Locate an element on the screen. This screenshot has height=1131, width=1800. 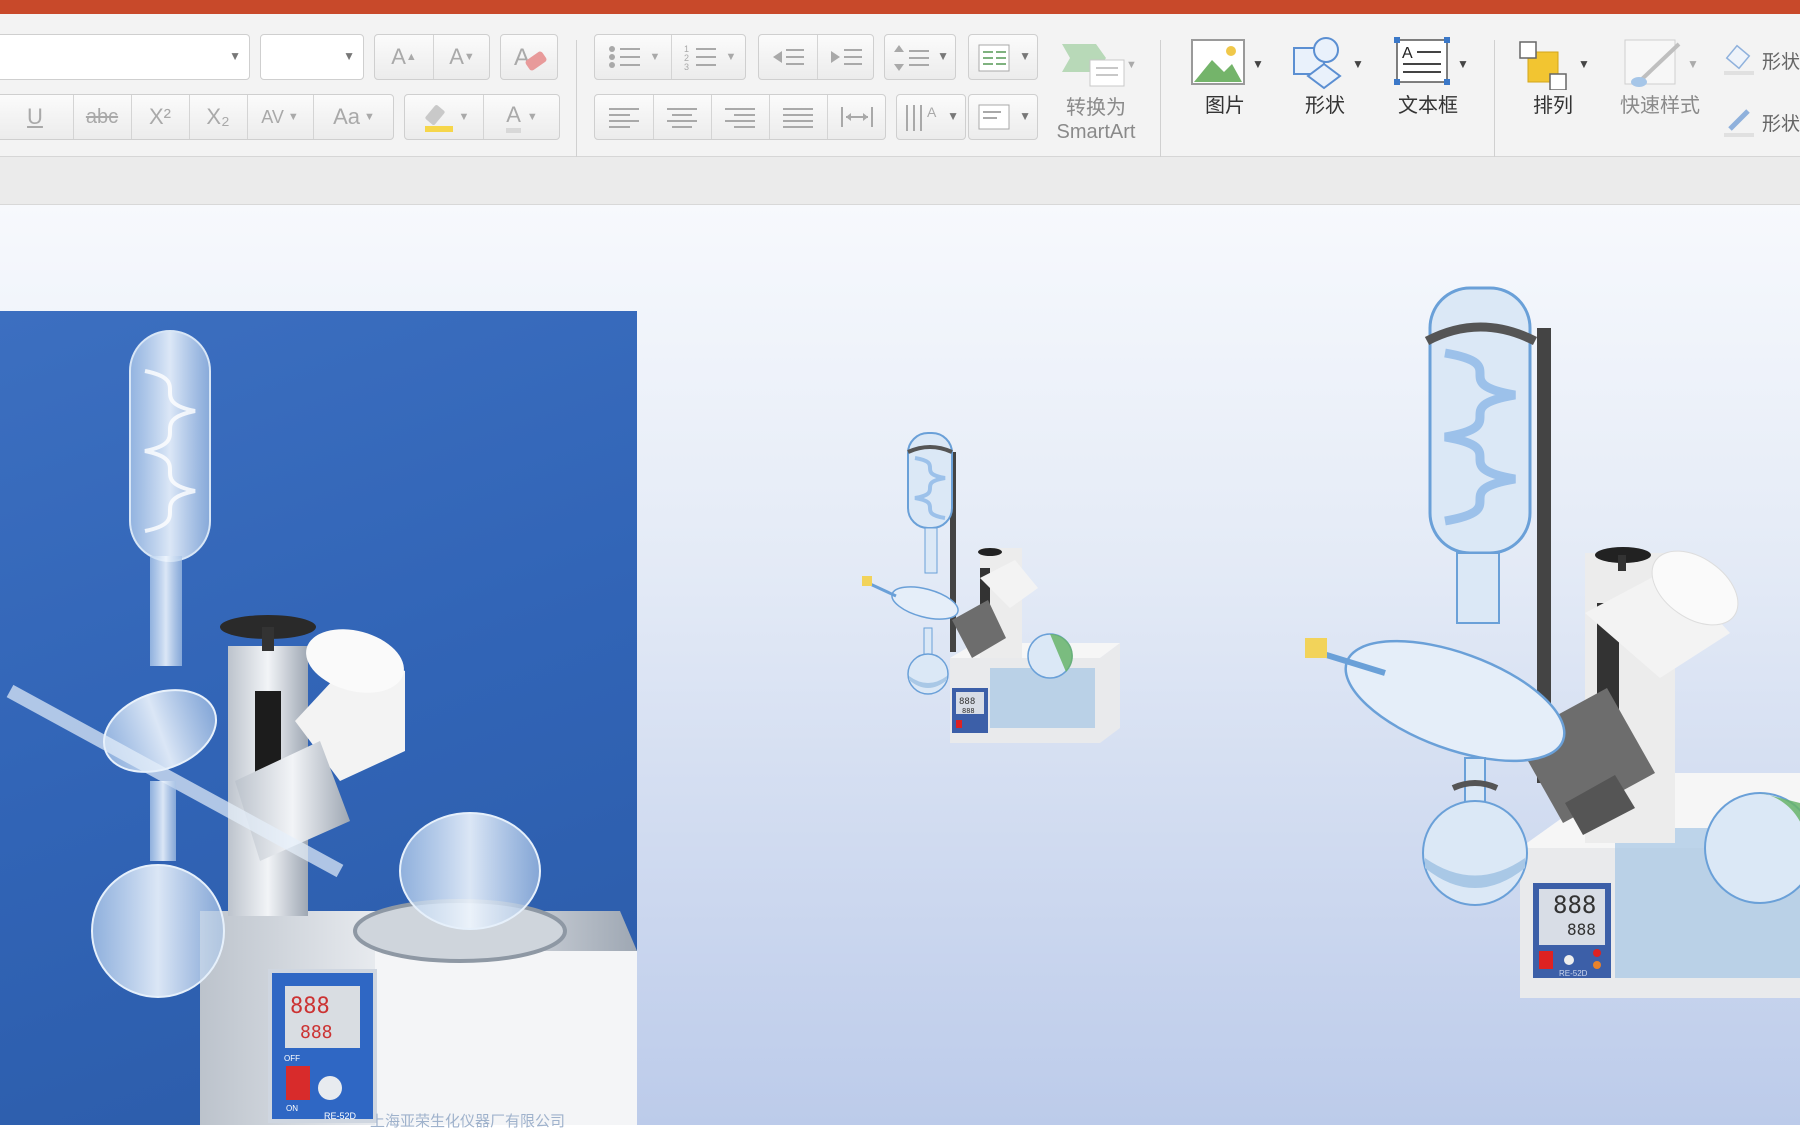
convert-smartart-button: ▼ 转换为 SmartArt is located at coordinates (1096, 91).